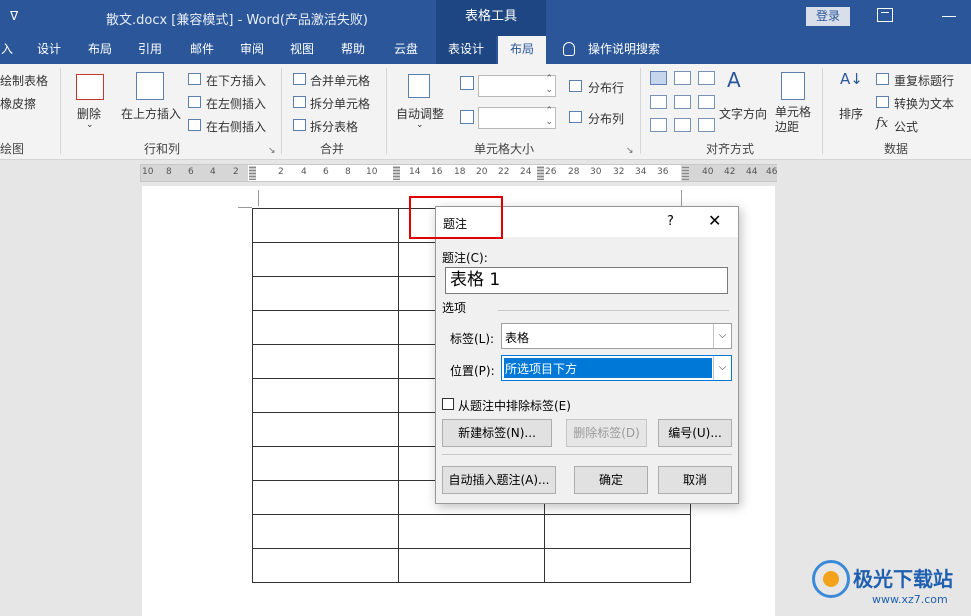 This screenshot has height=616, width=971. Describe the element at coordinates (587, 454) in the screenshot. I see `dialog-divider` at that location.